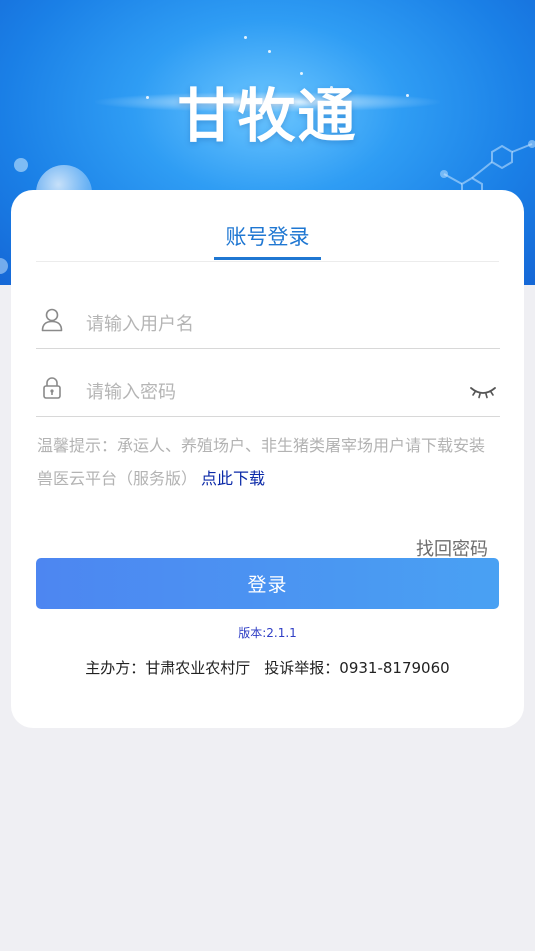  I want to click on tab-active-indicator, so click(267, 258).